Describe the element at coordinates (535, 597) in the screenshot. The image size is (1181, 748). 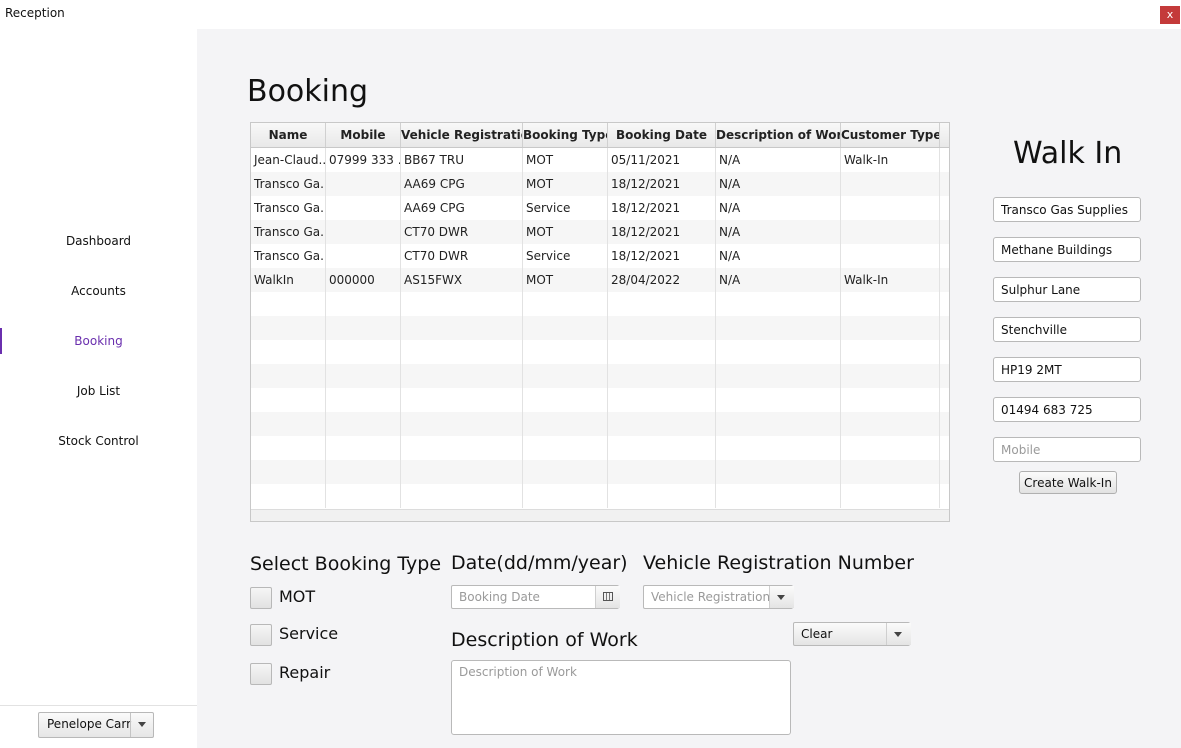
I see `booking-date-picker: Booking Date` at that location.